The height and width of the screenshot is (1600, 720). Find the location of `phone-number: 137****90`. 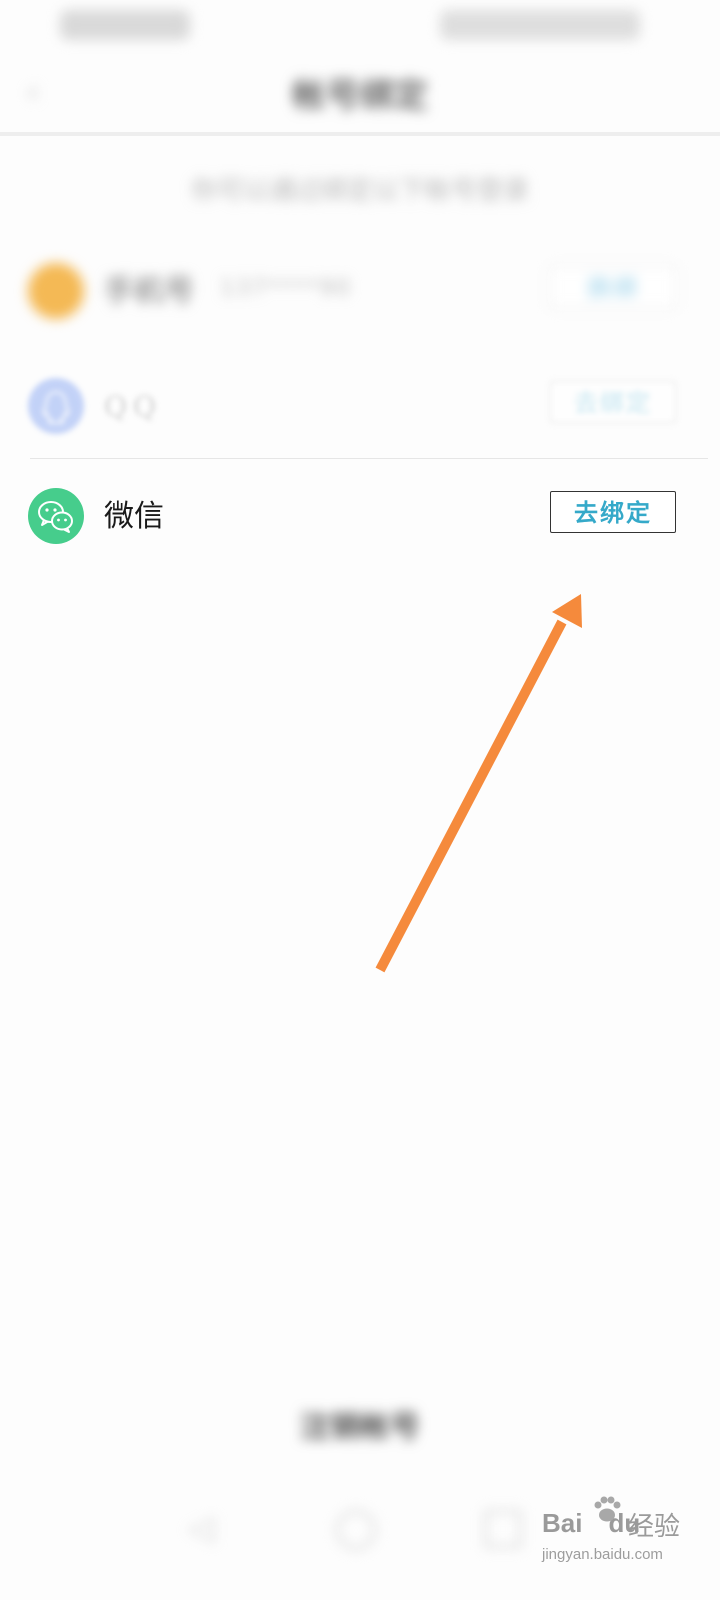

phone-number: 137****90 is located at coordinates (286, 288).